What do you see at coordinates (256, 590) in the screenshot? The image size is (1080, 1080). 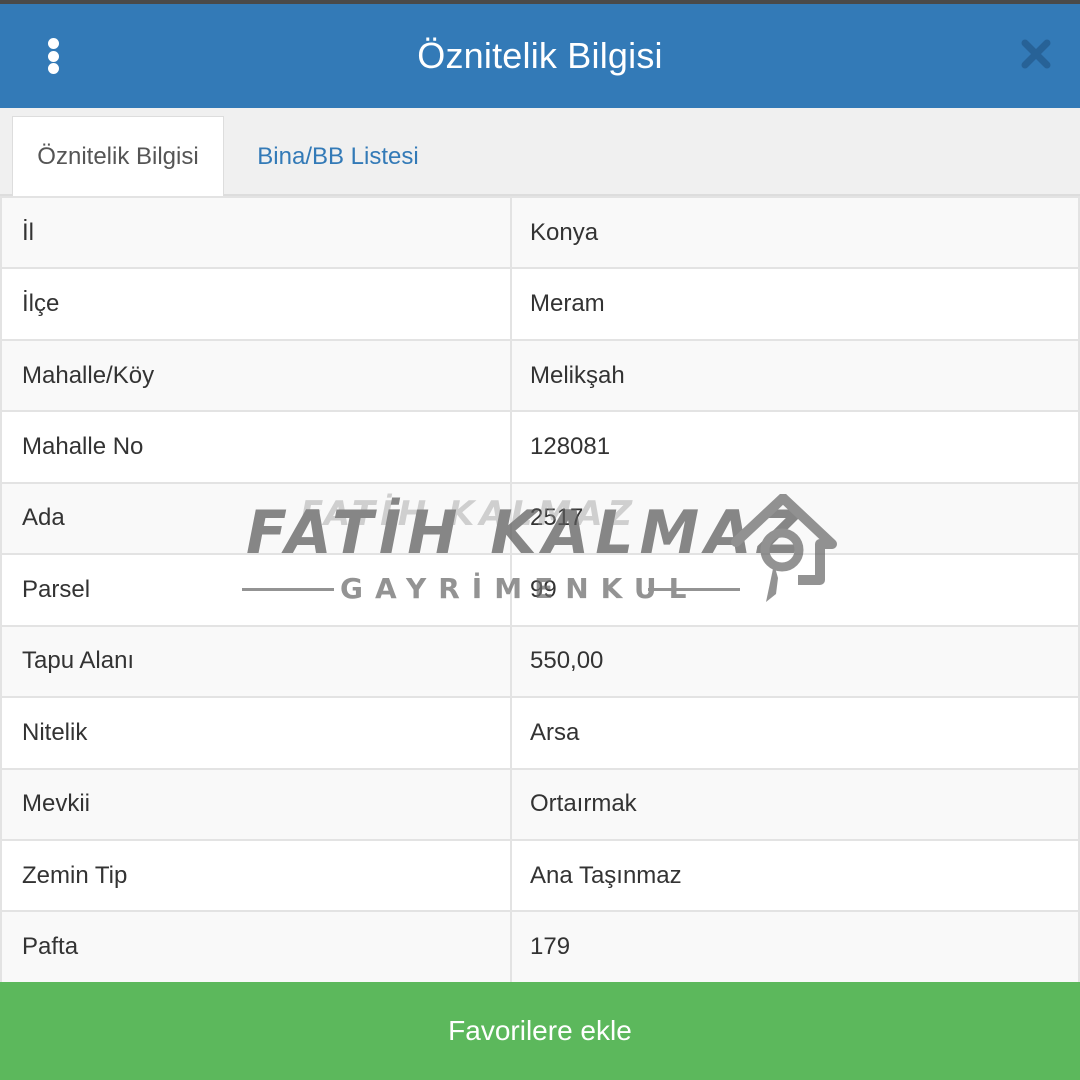 I see `attribute-key: Parsel` at bounding box center [256, 590].